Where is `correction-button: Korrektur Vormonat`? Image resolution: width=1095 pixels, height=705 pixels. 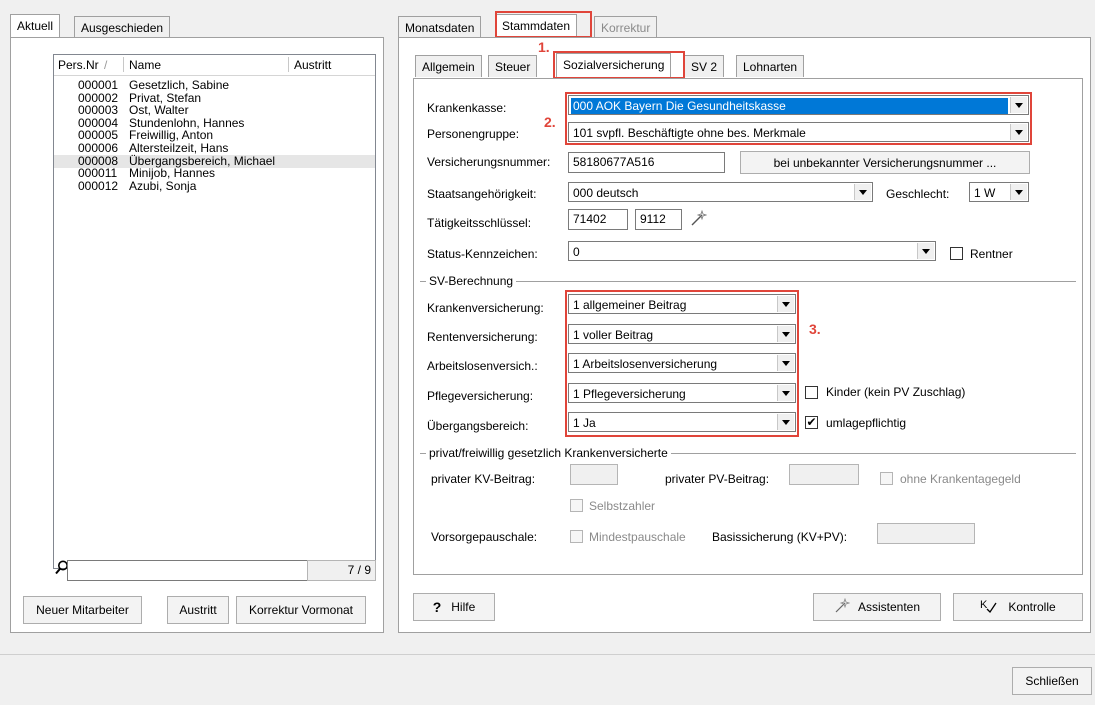
correction-button: Korrektur Vormonat is located at coordinates (301, 610).